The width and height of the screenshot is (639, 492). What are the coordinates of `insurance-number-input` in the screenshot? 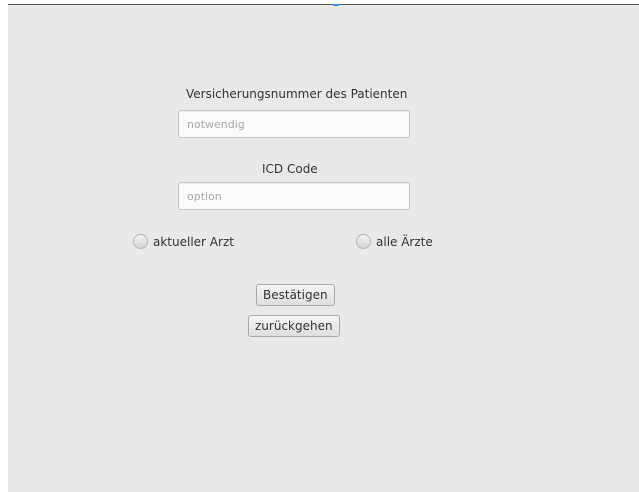 It's located at (294, 124).